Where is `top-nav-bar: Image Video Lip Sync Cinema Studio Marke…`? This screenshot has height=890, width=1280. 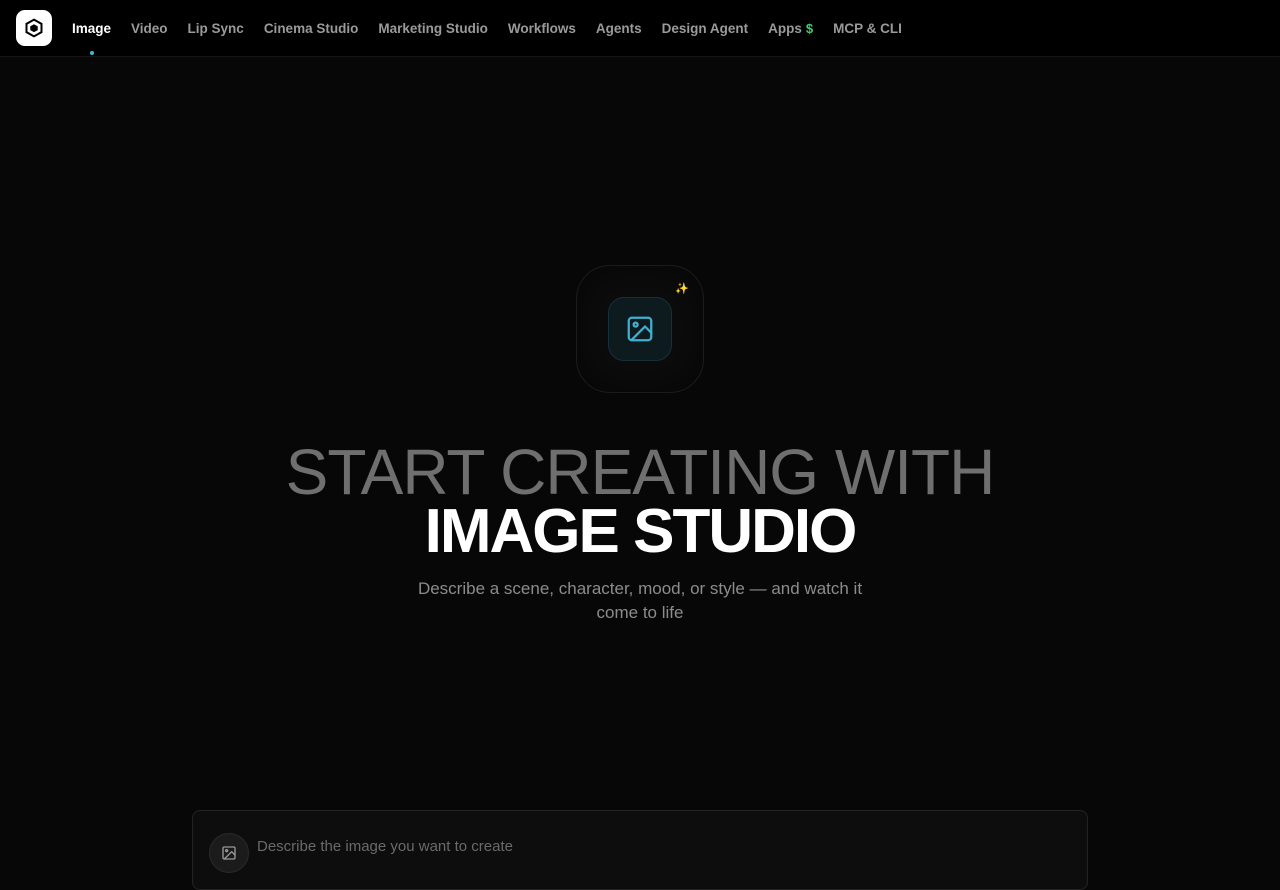
top-nav-bar: Image Video Lip Sync Cinema Studio Marke… is located at coordinates (640, 28).